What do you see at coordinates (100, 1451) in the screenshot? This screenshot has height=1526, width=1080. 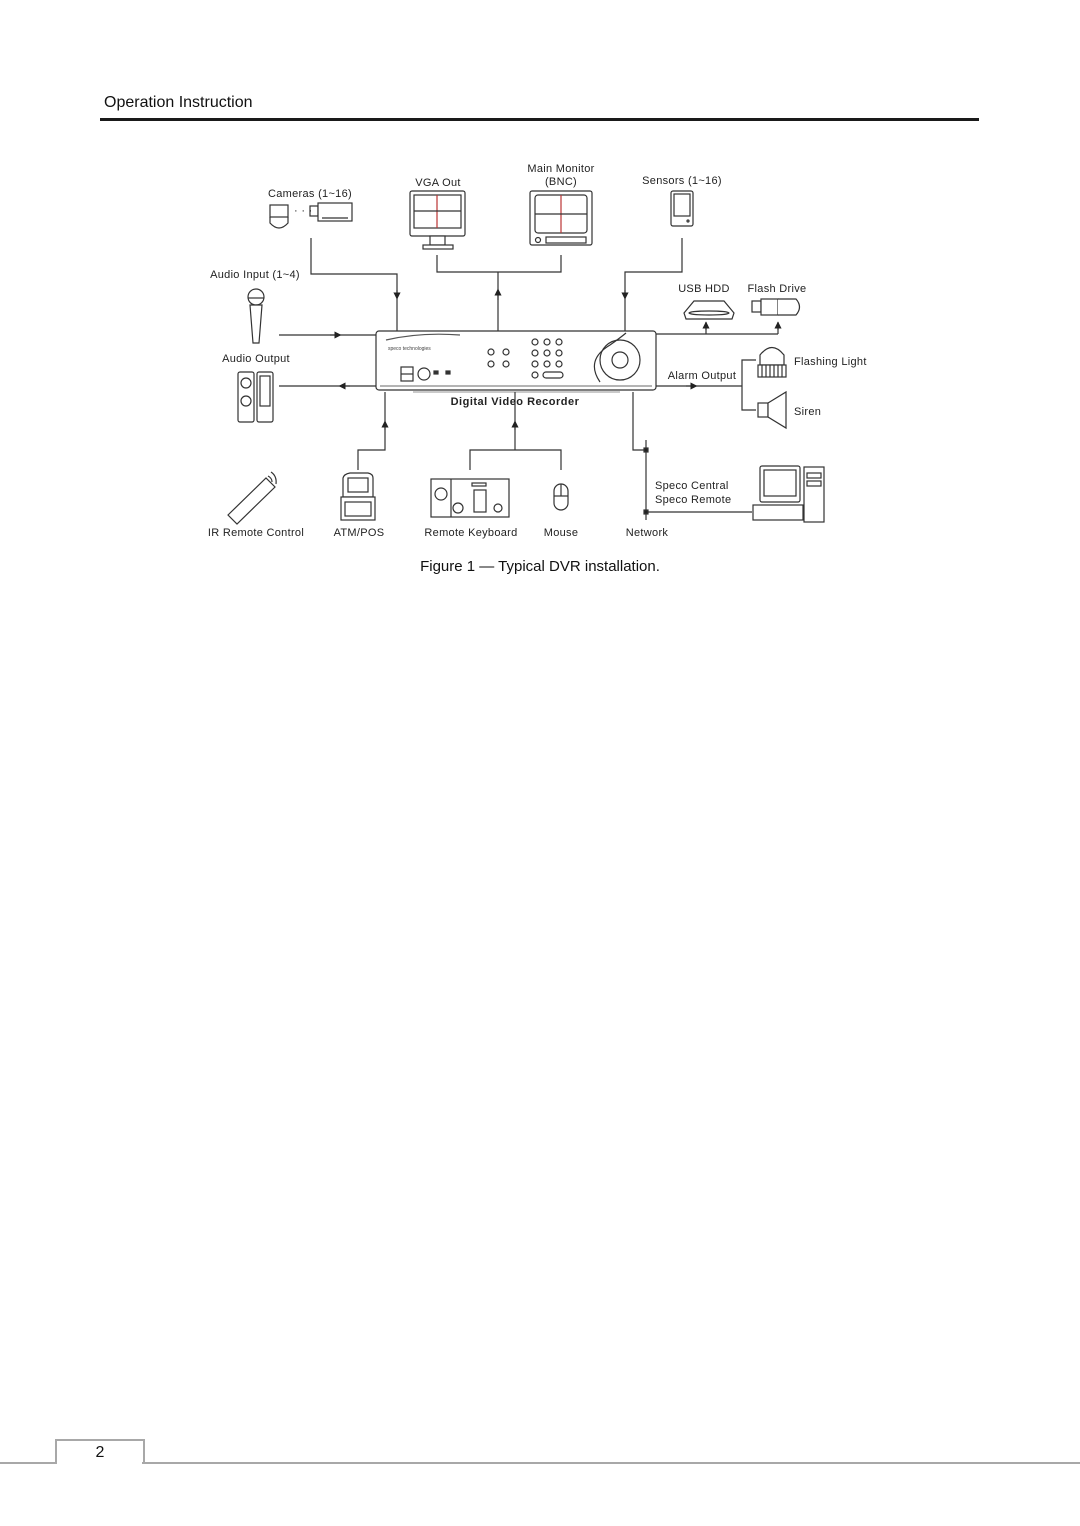 I see `page-number: 2` at bounding box center [100, 1451].